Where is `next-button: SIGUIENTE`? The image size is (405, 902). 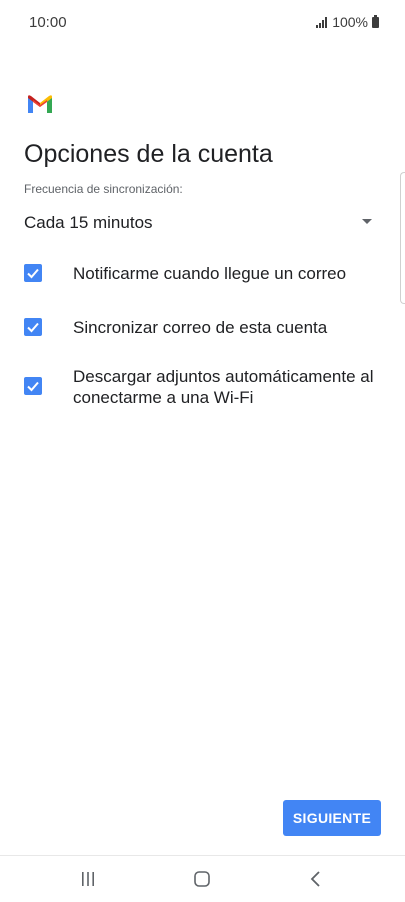 next-button: SIGUIENTE is located at coordinates (332, 818).